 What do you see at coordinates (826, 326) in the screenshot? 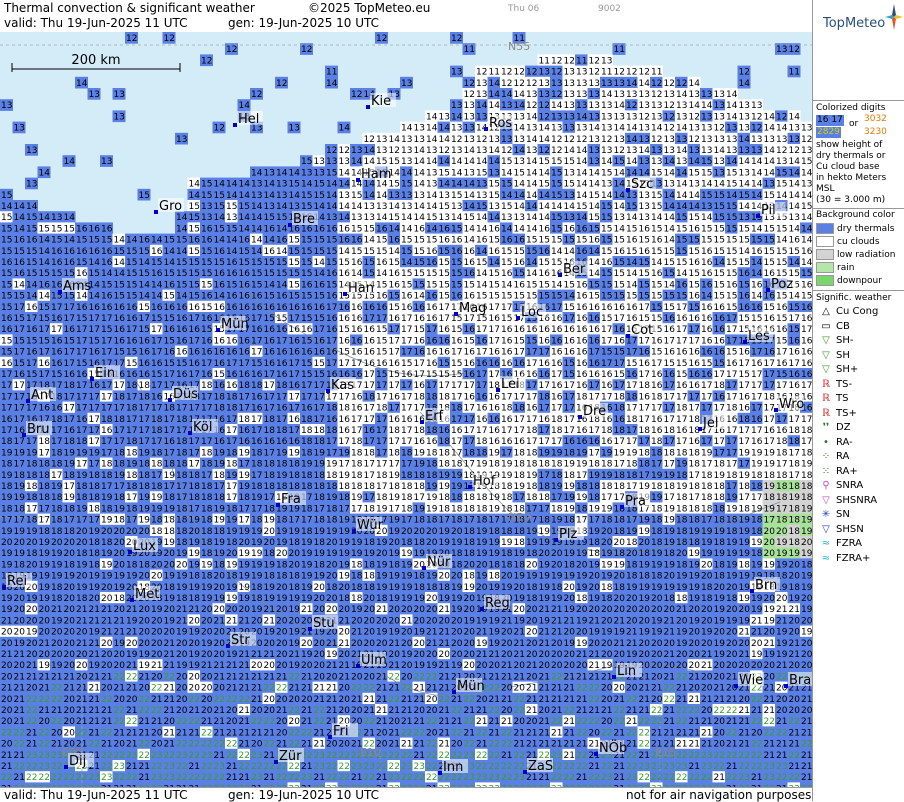
I see `weather-symbol-icon: ▭` at bounding box center [826, 326].